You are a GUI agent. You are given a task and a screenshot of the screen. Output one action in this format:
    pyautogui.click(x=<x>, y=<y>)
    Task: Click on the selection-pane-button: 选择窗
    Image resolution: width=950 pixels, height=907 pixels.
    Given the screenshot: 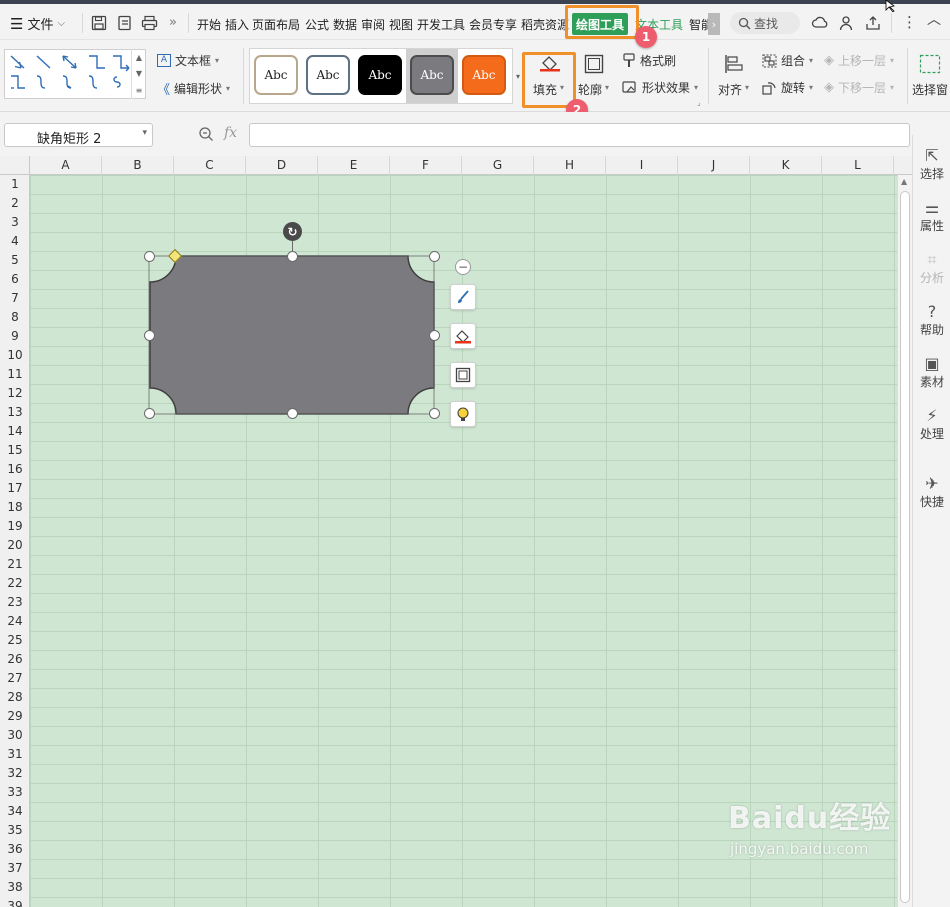 What is the action you would take?
    pyautogui.click(x=930, y=78)
    